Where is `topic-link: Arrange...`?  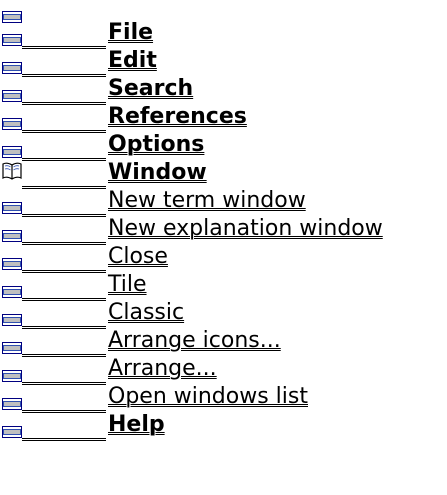
topic-link: Arrange... is located at coordinates (162, 369).